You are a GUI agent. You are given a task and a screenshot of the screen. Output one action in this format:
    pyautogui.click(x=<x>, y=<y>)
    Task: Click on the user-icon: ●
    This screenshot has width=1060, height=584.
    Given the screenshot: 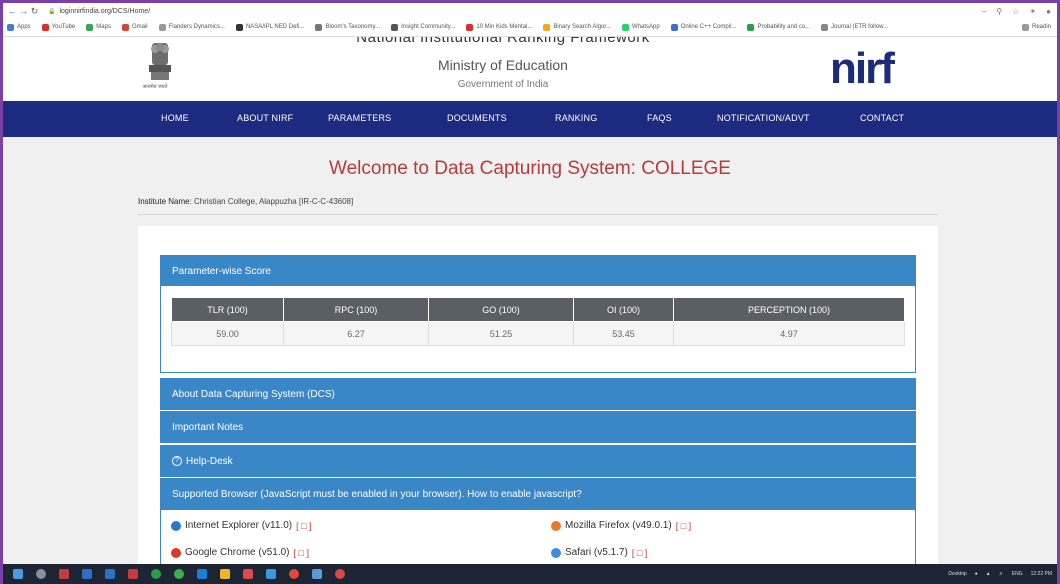 What is the action you would take?
    pyautogui.click(x=976, y=574)
    